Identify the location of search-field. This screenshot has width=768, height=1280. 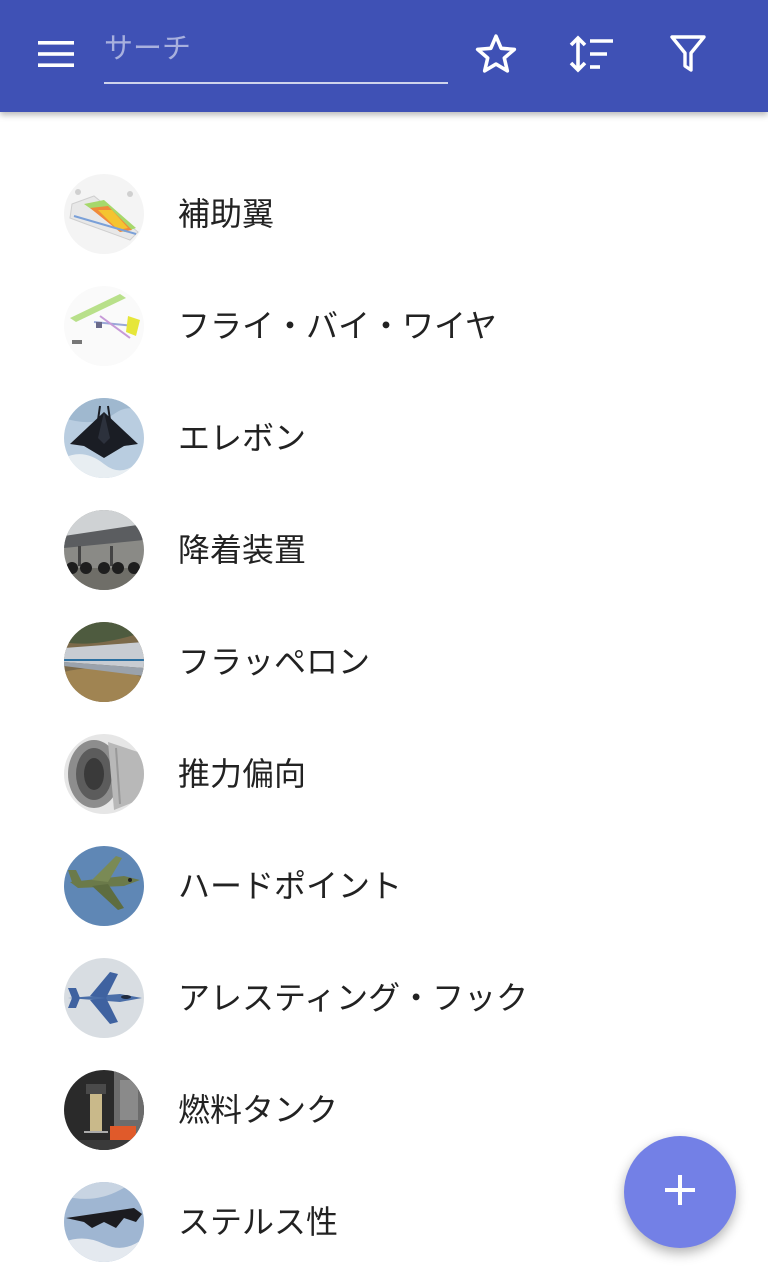
(276, 52).